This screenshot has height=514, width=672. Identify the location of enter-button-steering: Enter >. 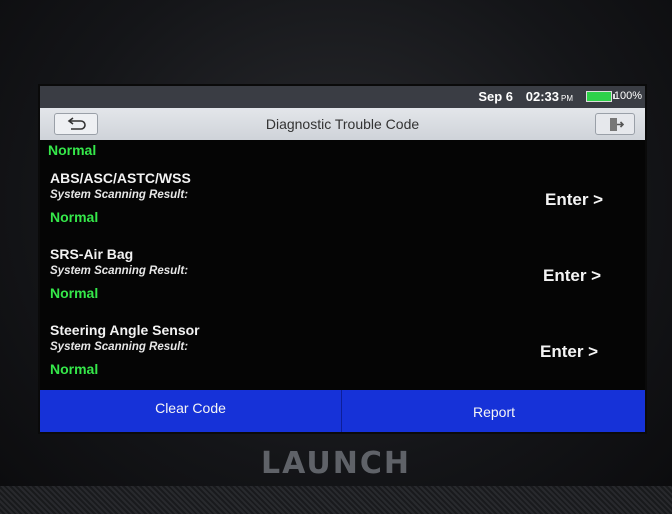
(569, 352).